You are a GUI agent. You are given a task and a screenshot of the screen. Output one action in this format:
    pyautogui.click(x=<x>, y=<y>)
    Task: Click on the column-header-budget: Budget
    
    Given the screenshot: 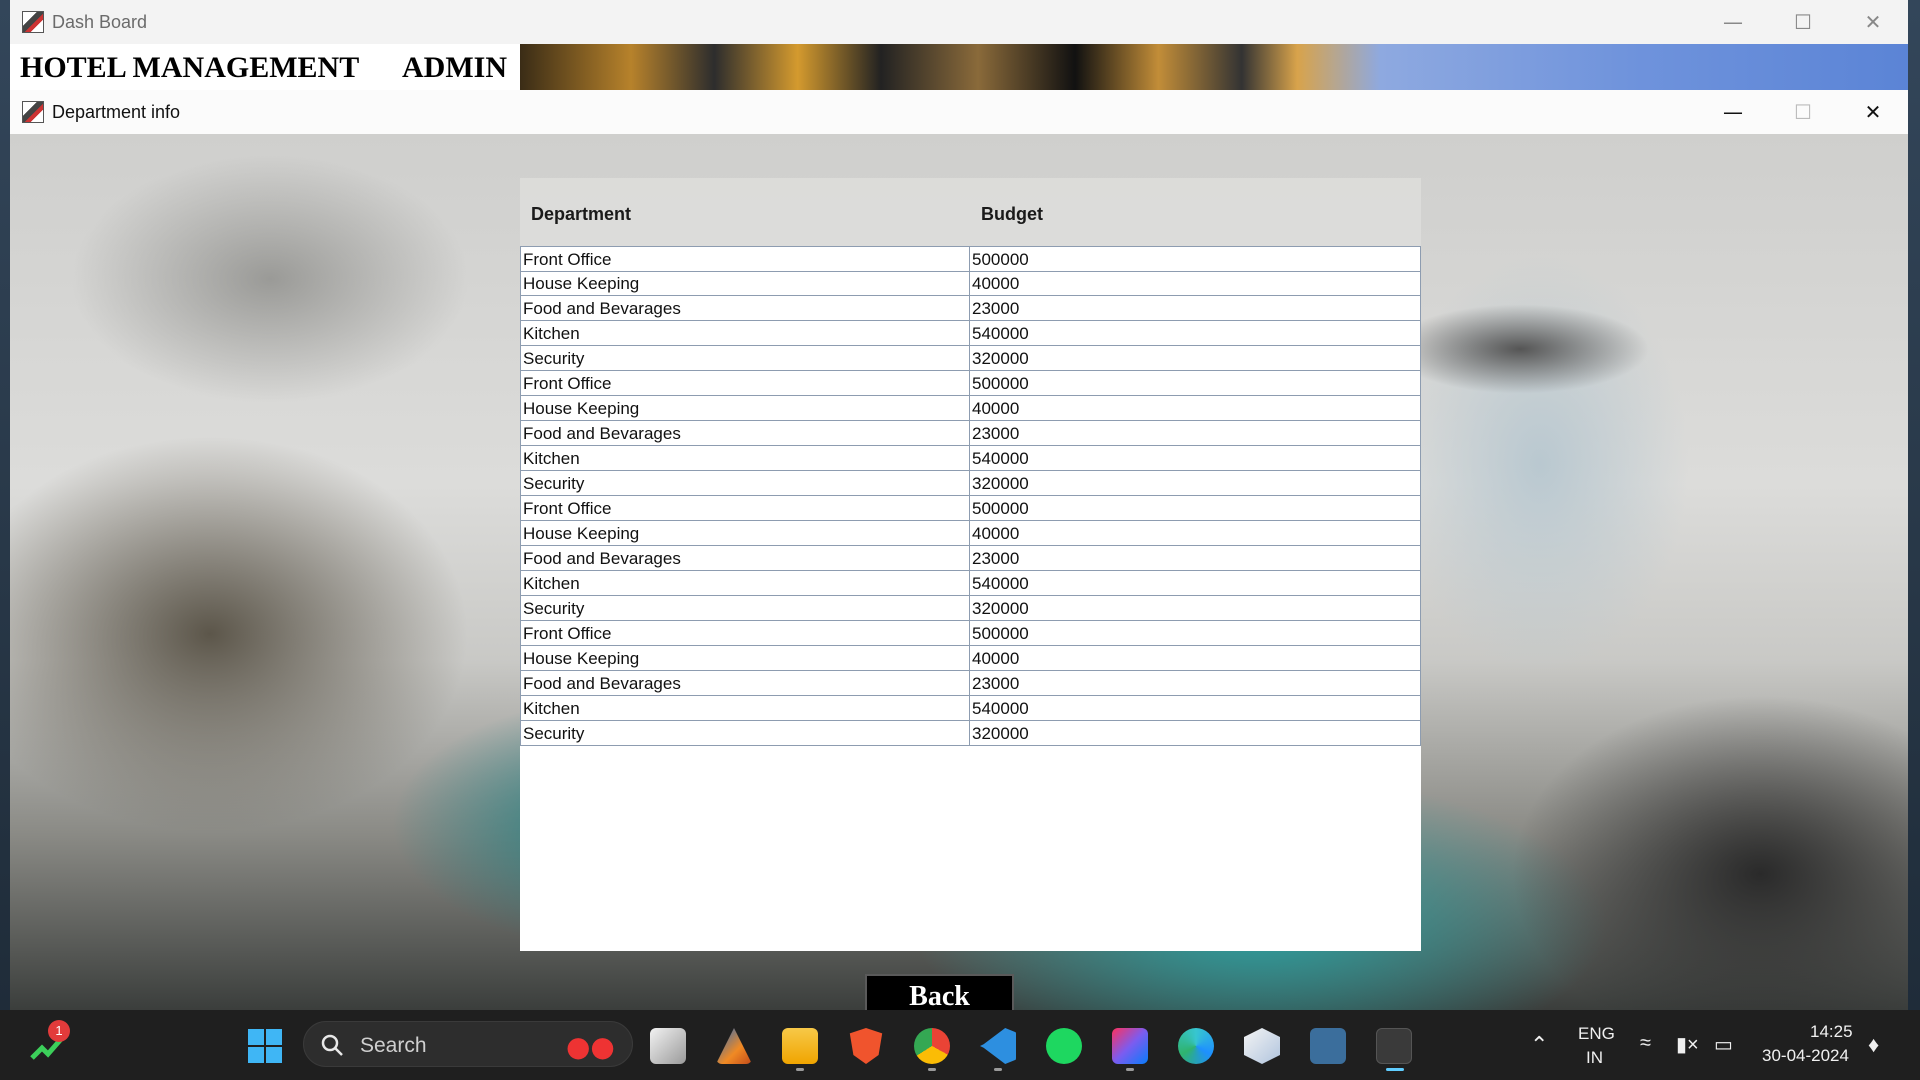 What is the action you would take?
    pyautogui.click(x=1012, y=214)
    